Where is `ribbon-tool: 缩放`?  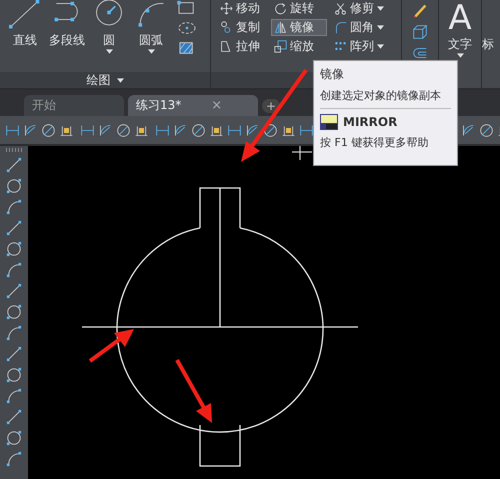 ribbon-tool: 缩放 is located at coordinates (299, 46).